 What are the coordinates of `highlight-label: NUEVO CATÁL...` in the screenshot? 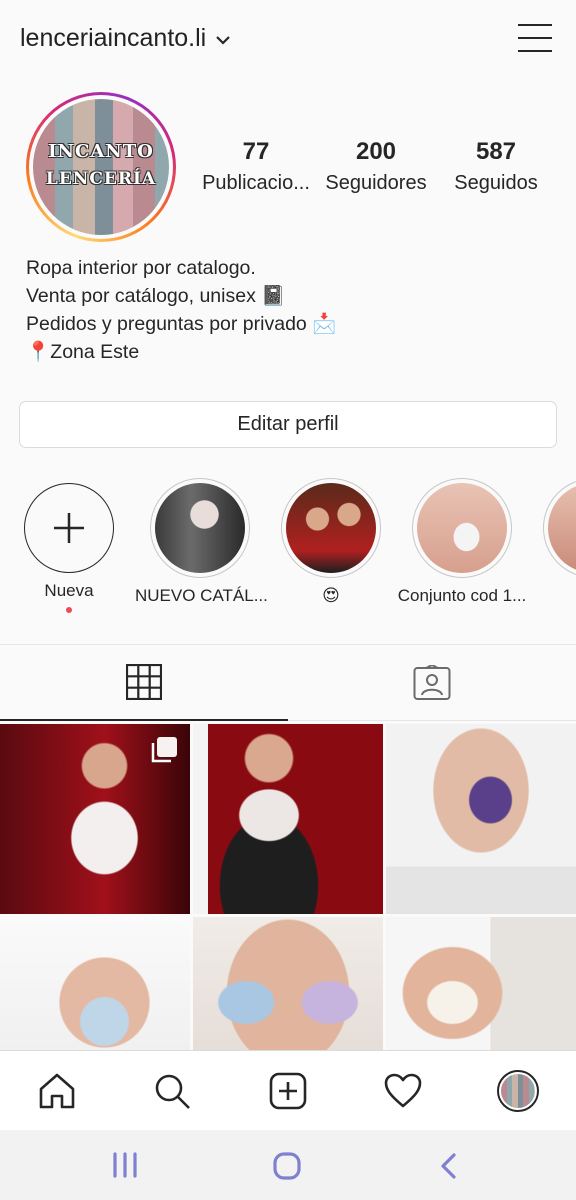 It's located at (201, 595).